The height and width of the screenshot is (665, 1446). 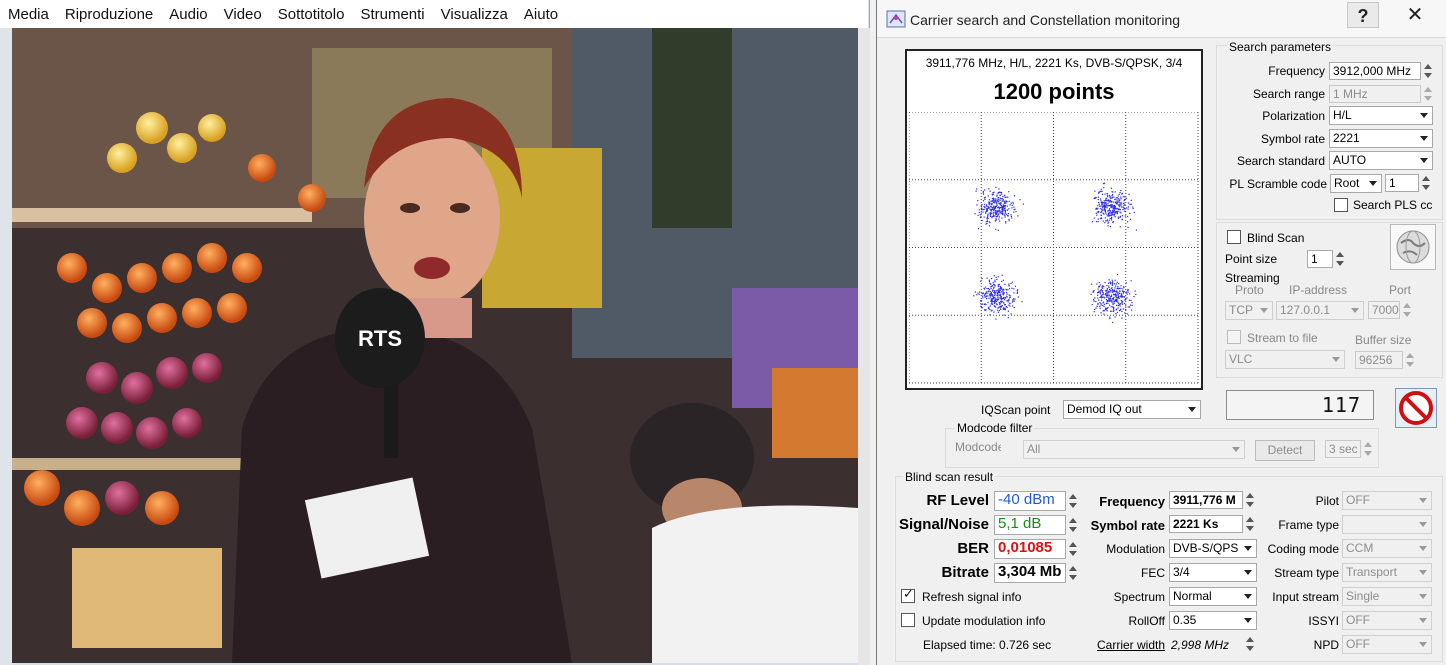 I want to click on point-size-label: Point size, so click(x=1251, y=259).